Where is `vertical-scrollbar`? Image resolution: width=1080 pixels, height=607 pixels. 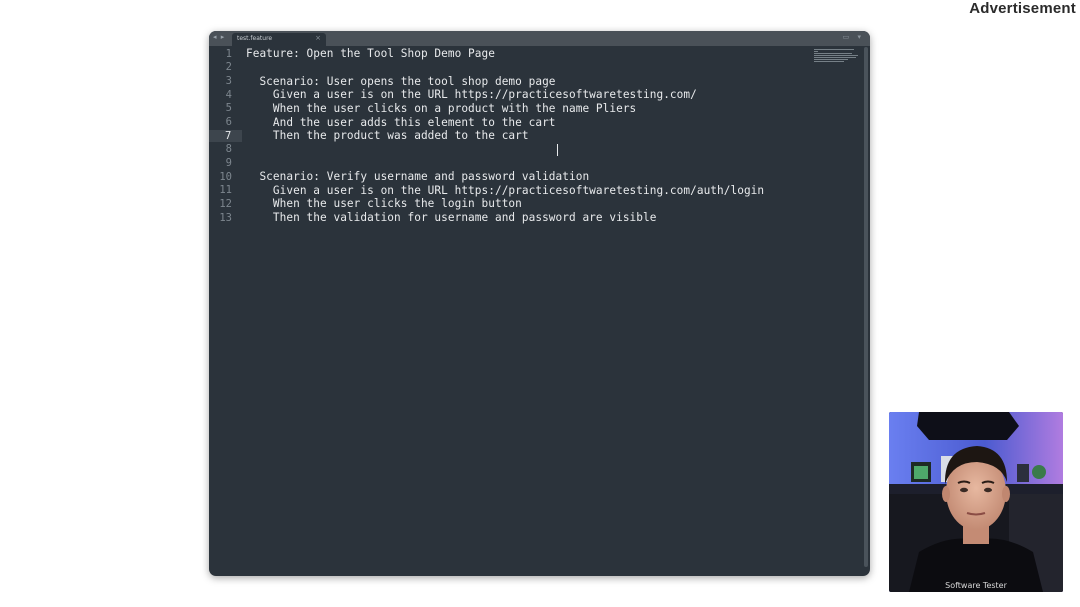
vertical-scrollbar is located at coordinates (866, 309).